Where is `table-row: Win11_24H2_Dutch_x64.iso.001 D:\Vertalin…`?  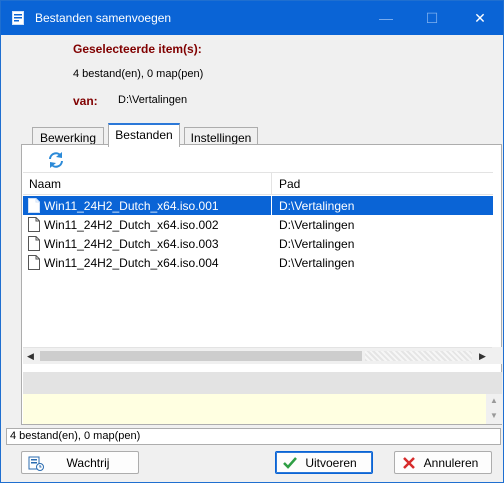 table-row: Win11_24H2_Dutch_x64.iso.001 D:\Vertalin… is located at coordinates (258, 205).